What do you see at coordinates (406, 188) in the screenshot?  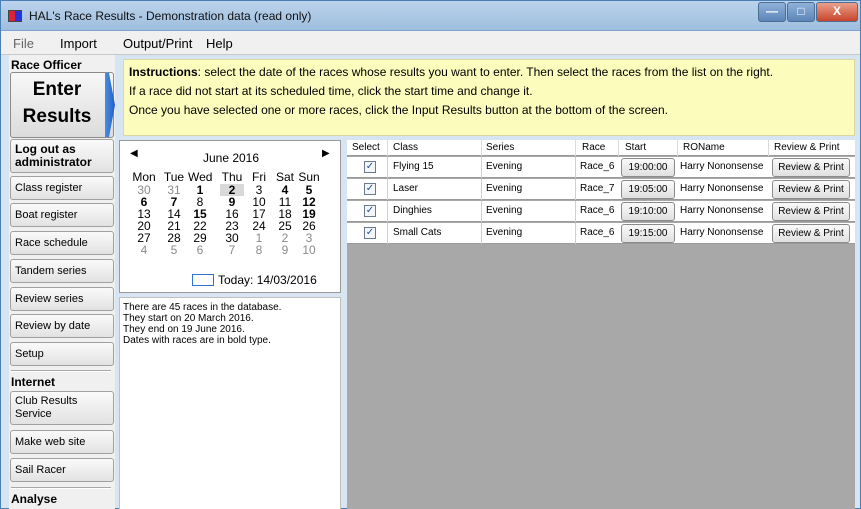 I see `cell-class: Laser` at bounding box center [406, 188].